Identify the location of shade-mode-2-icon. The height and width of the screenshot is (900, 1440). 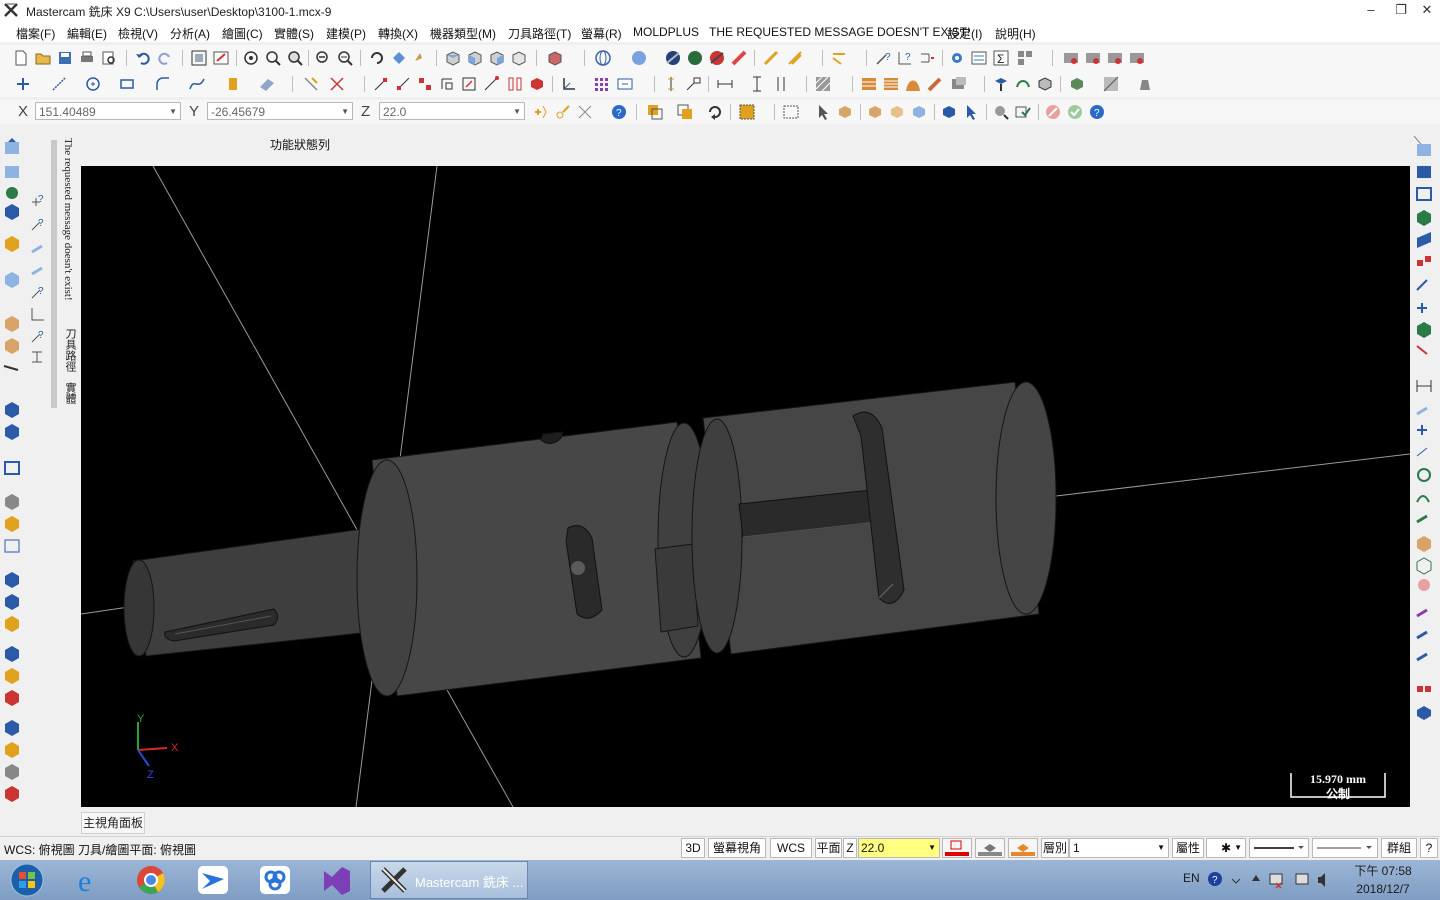
(695, 58).